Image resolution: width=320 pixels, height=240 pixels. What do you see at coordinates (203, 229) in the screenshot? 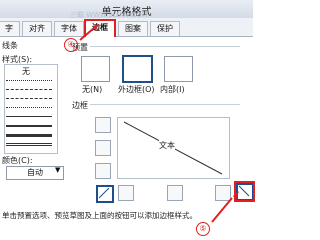
I see `step-5-marker: ⑤` at bounding box center [203, 229].